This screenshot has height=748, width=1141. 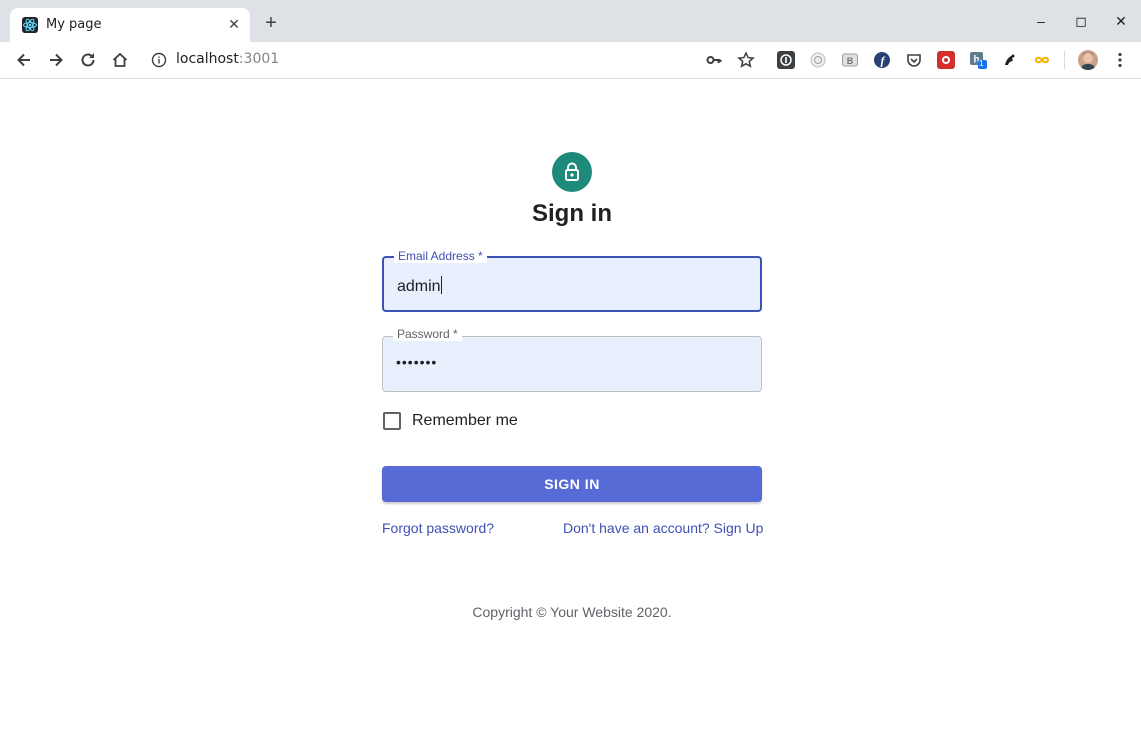 What do you see at coordinates (1121, 21) in the screenshot?
I see `close-window-button: ✕` at bounding box center [1121, 21].